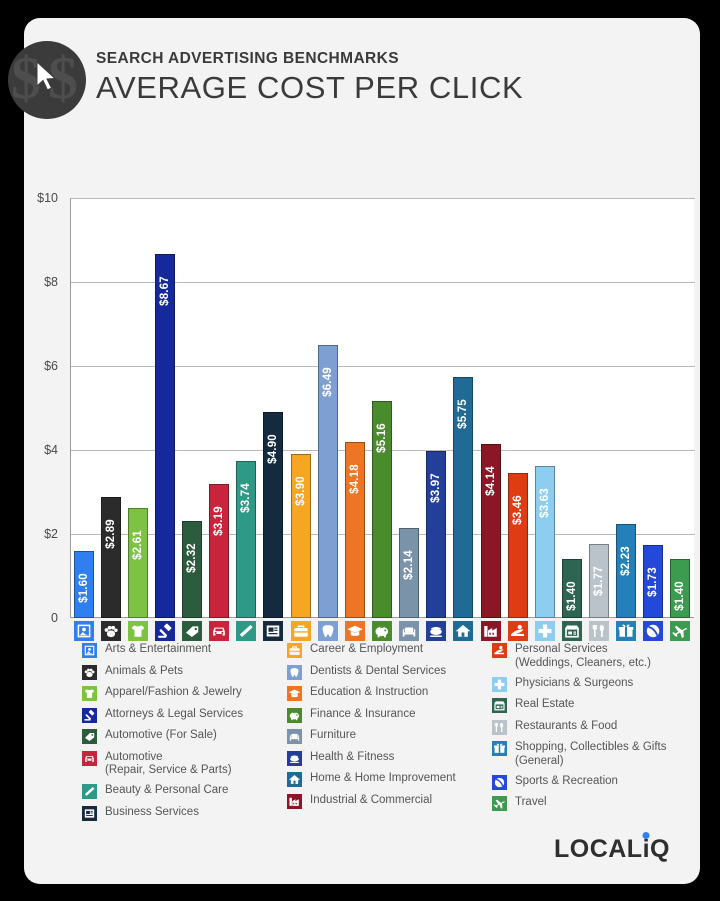  Describe the element at coordinates (137, 545) in the screenshot. I see `bar-value-label: $2.61` at that location.